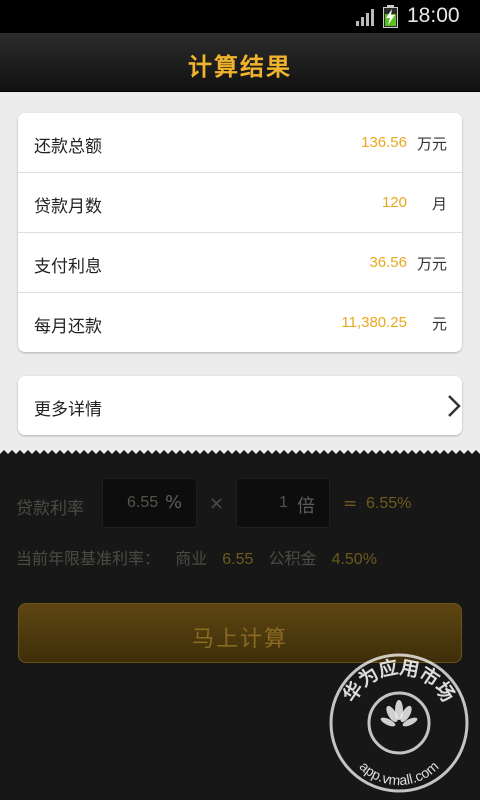 This screenshot has height=800, width=480. Describe the element at coordinates (350, 504) in the screenshot. I see `equals-symbol: =` at that location.